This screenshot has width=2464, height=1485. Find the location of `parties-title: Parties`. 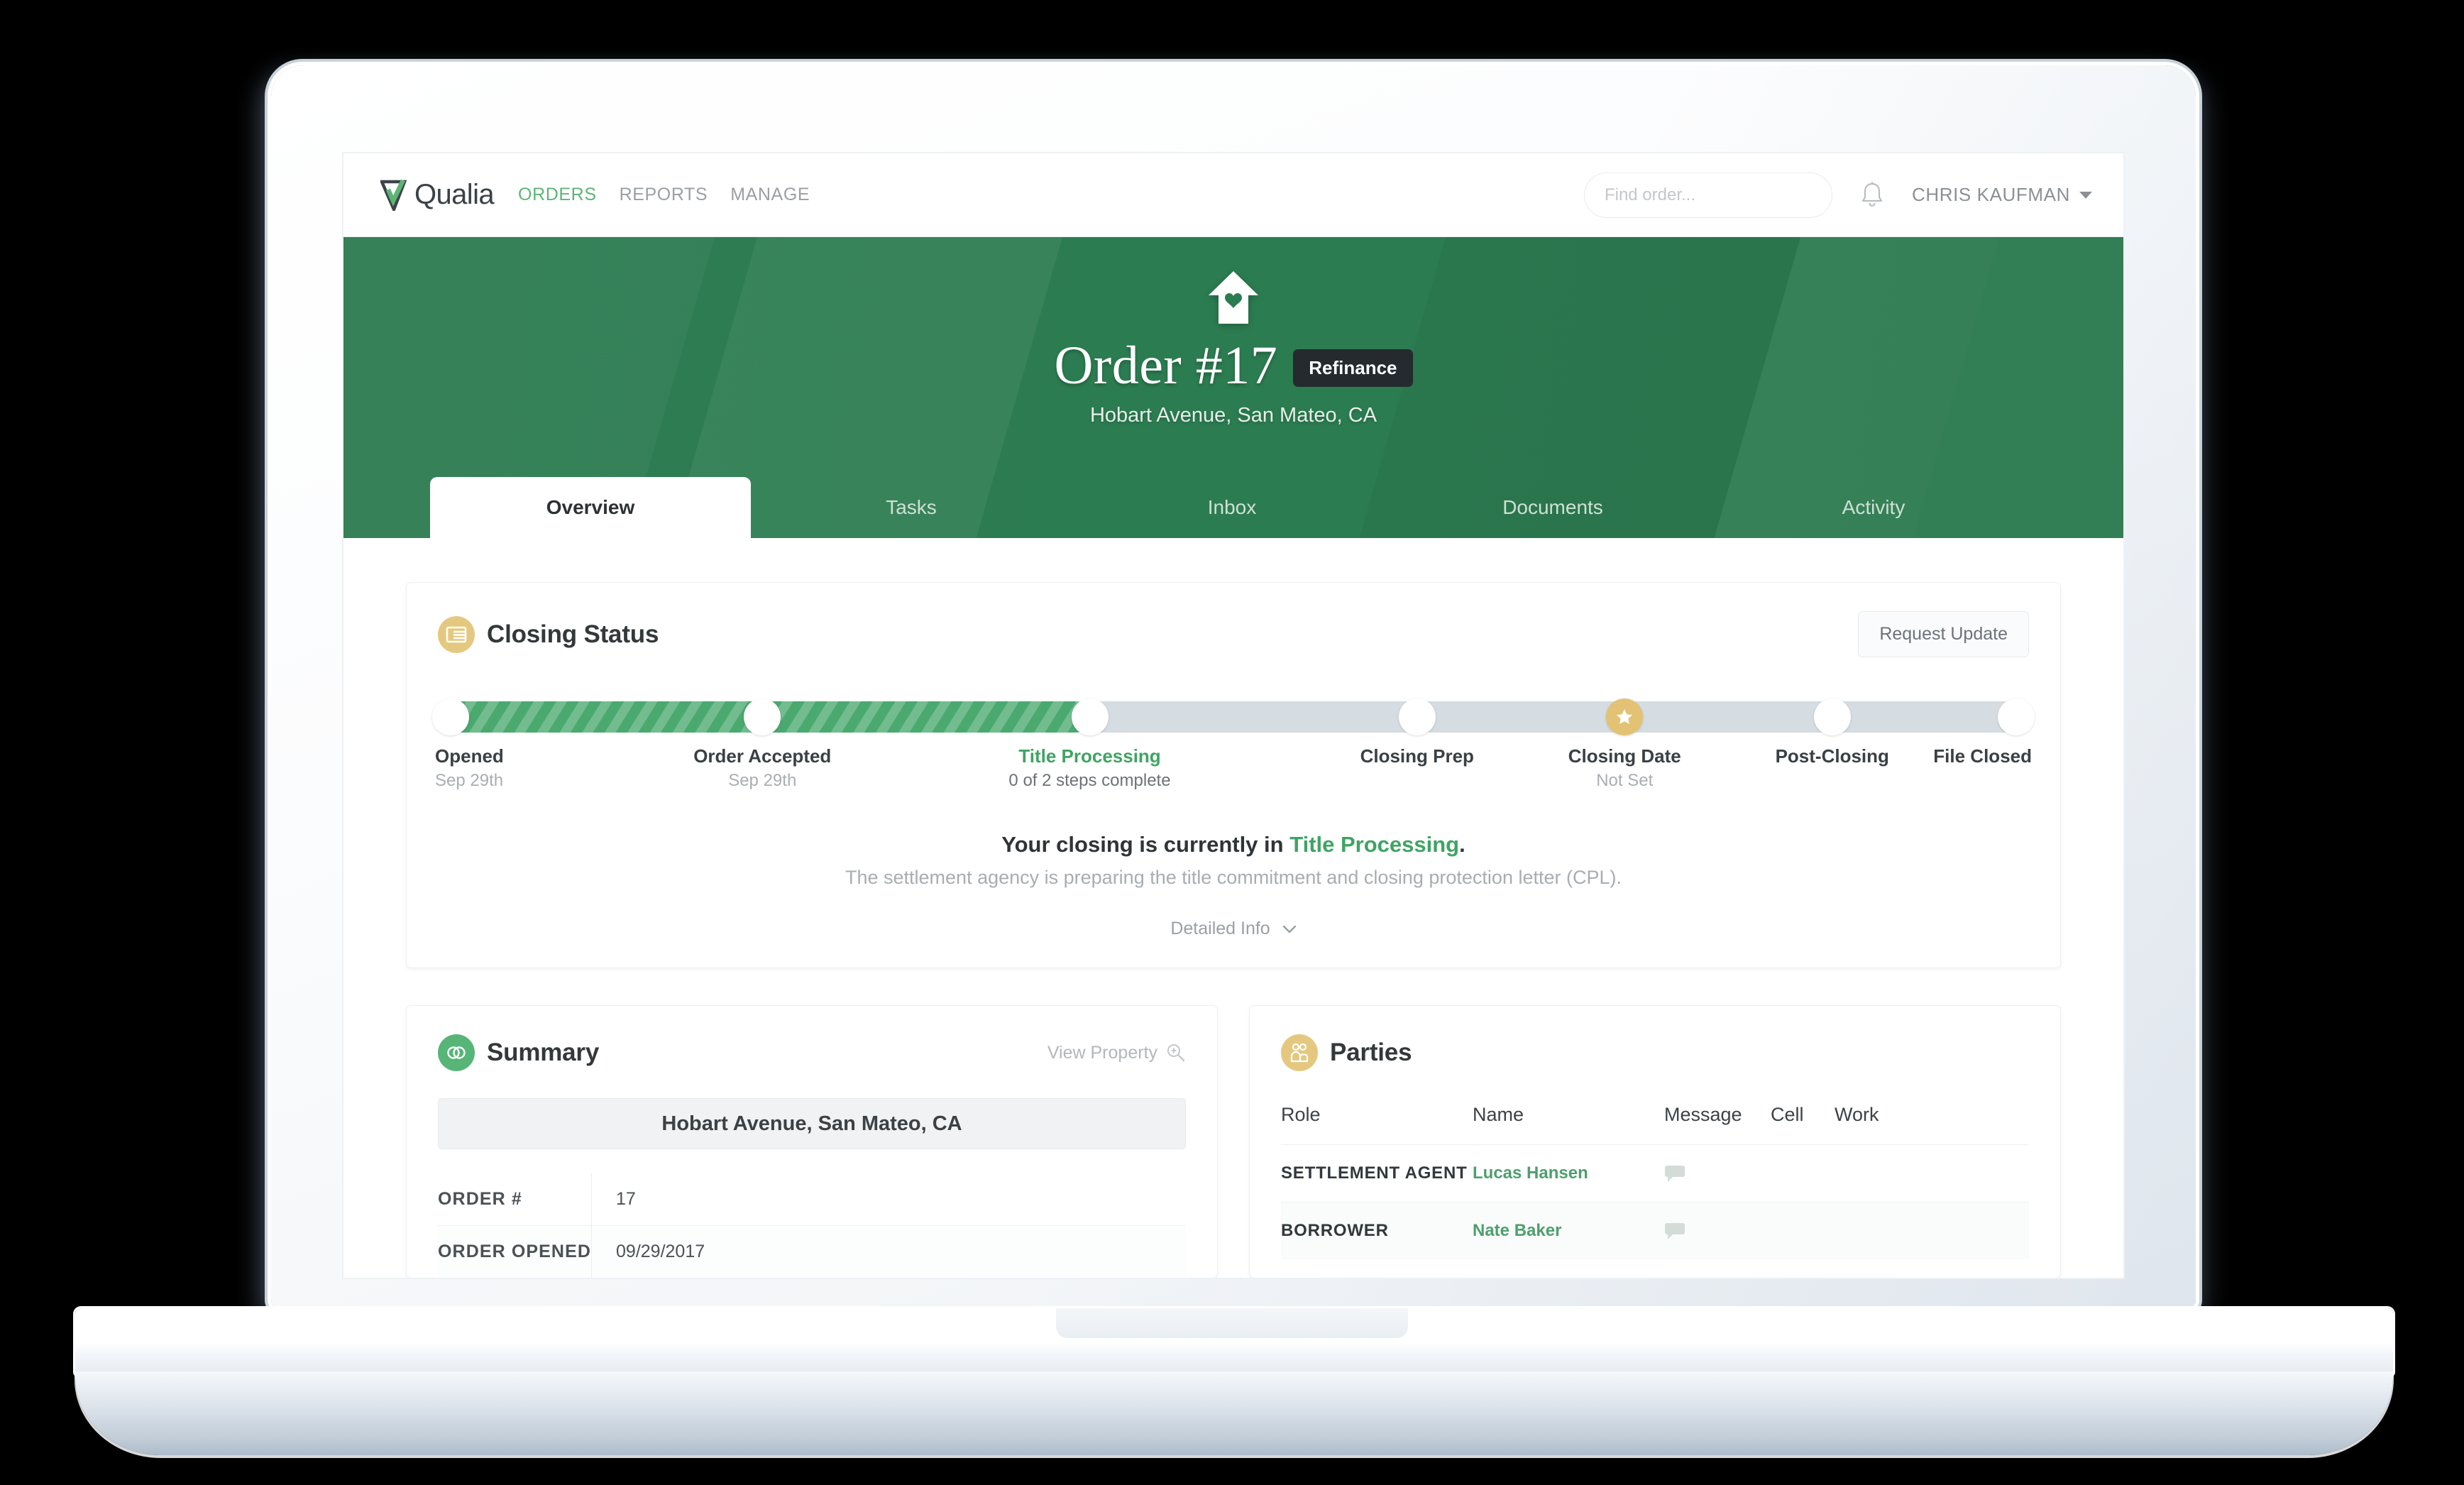

parties-title: Parties is located at coordinates (1371, 1052).